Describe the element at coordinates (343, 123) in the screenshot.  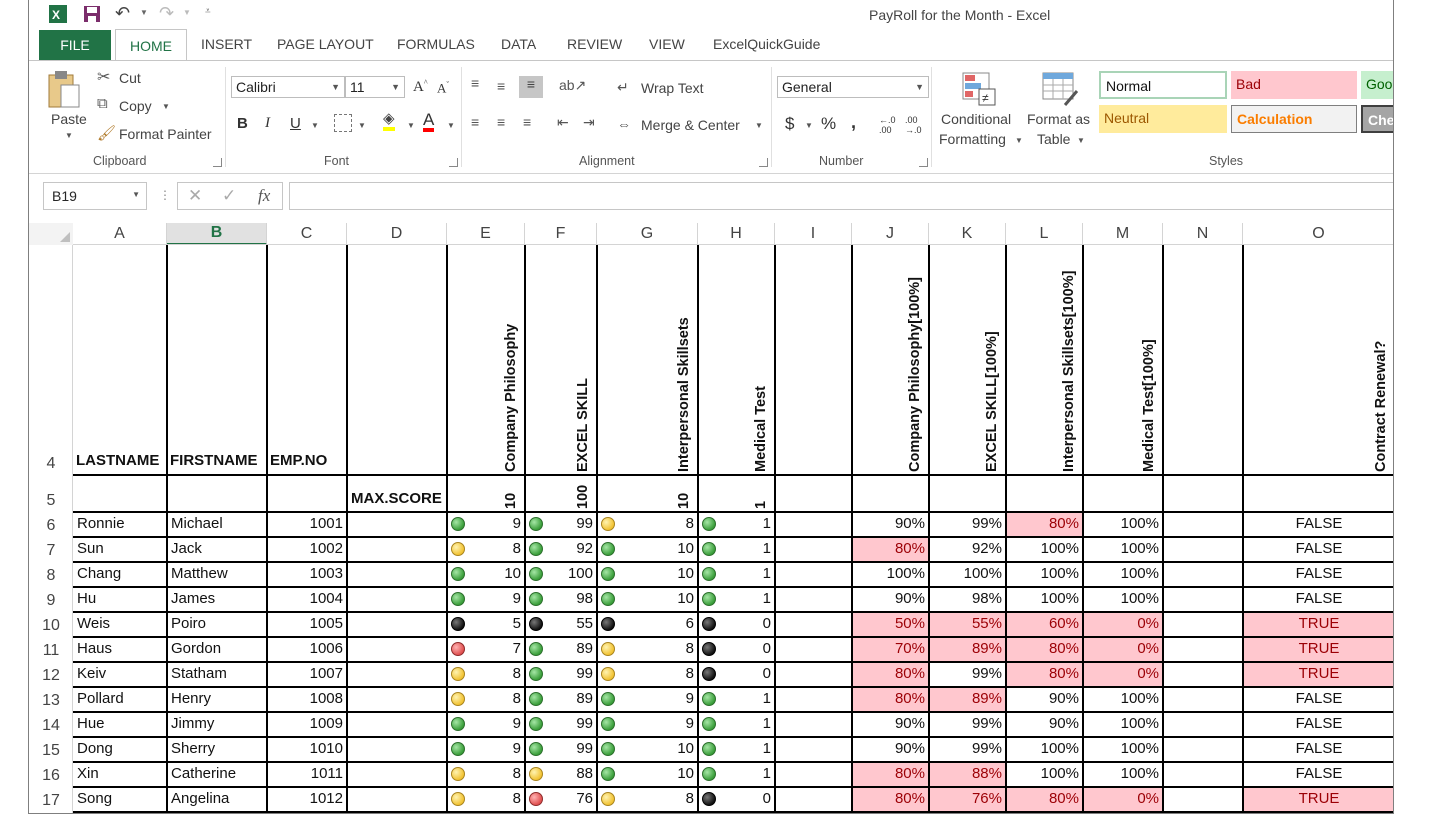
I see `borders-icon` at that location.